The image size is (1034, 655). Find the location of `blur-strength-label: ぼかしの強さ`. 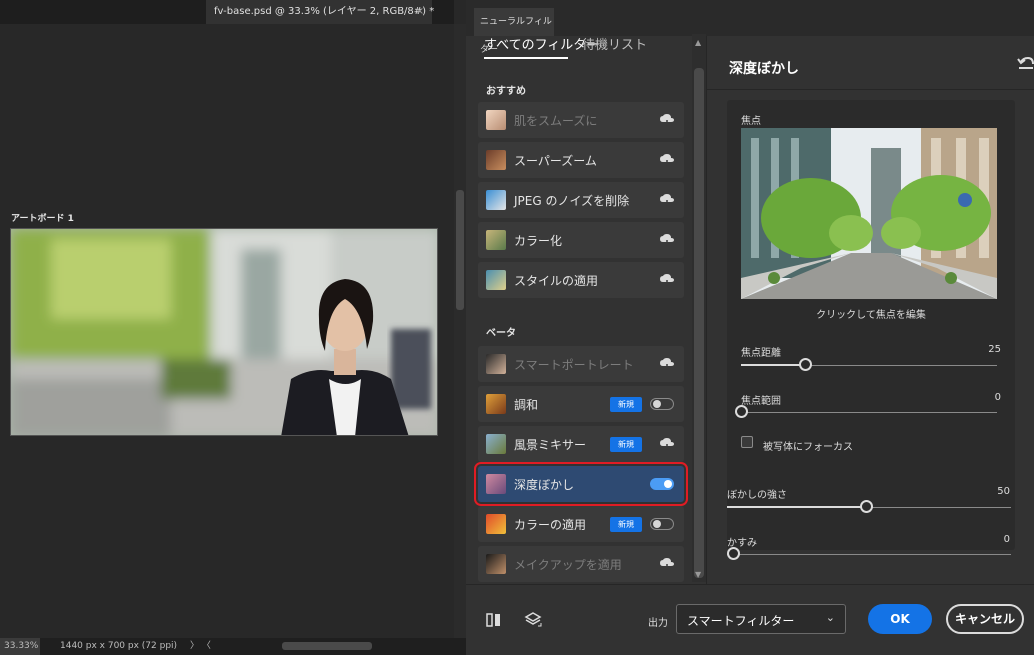

blur-strength-label: ぼかしの強さ is located at coordinates (757, 495).